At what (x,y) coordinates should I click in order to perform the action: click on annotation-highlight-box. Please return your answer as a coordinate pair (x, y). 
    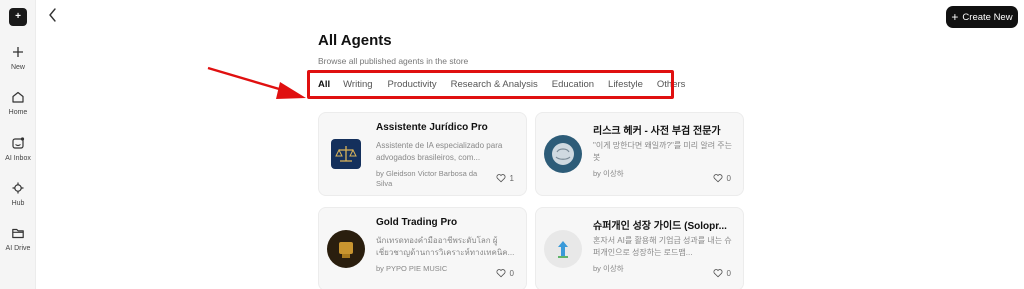
    Looking at the image, I should click on (490, 84).